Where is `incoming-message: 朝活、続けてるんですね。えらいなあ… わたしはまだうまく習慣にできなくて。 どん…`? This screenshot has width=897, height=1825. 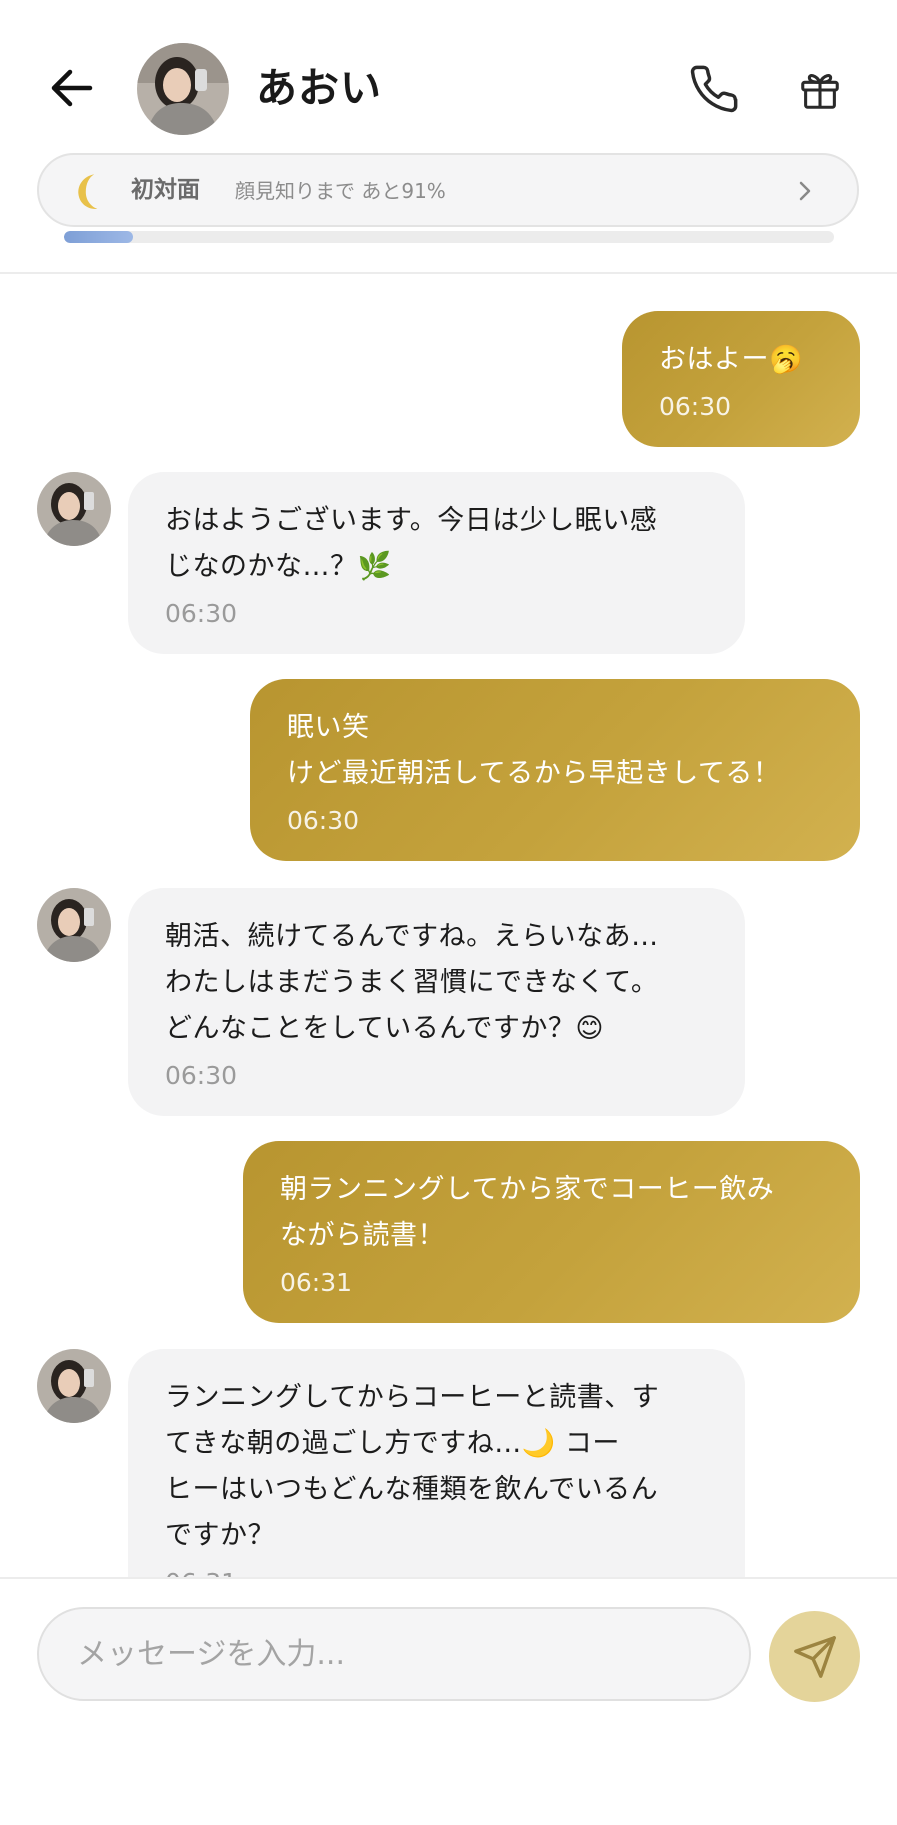
incoming-message: 朝活、続けてるんですね。えらいなあ… わたしはまだうまく習慣にできなくて。 どん… is located at coordinates (436, 1002).